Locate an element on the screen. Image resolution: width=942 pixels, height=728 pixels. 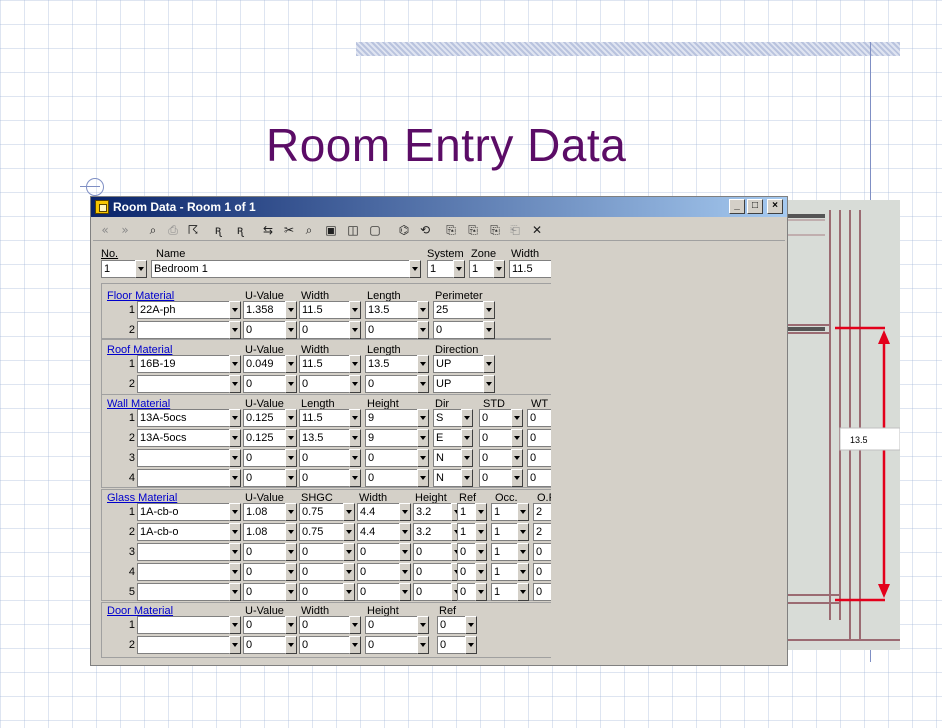
room-number-dropdown is located at coordinates (141, 269).